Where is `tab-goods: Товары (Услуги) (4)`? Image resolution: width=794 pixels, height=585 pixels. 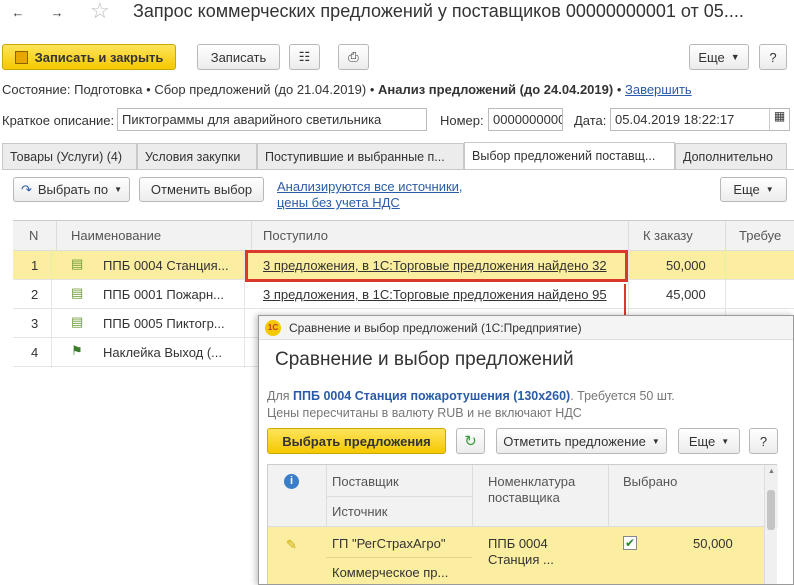 tab-goods: Товары (Услуги) (4) is located at coordinates (69, 156).